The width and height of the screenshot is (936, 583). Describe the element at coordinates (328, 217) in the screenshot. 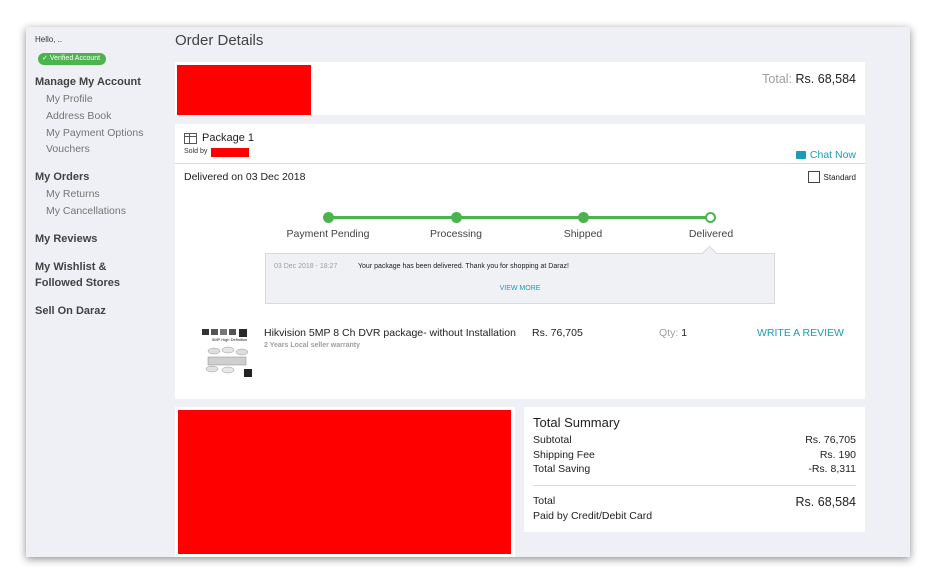

I see `step-dot-payment-pending` at that location.